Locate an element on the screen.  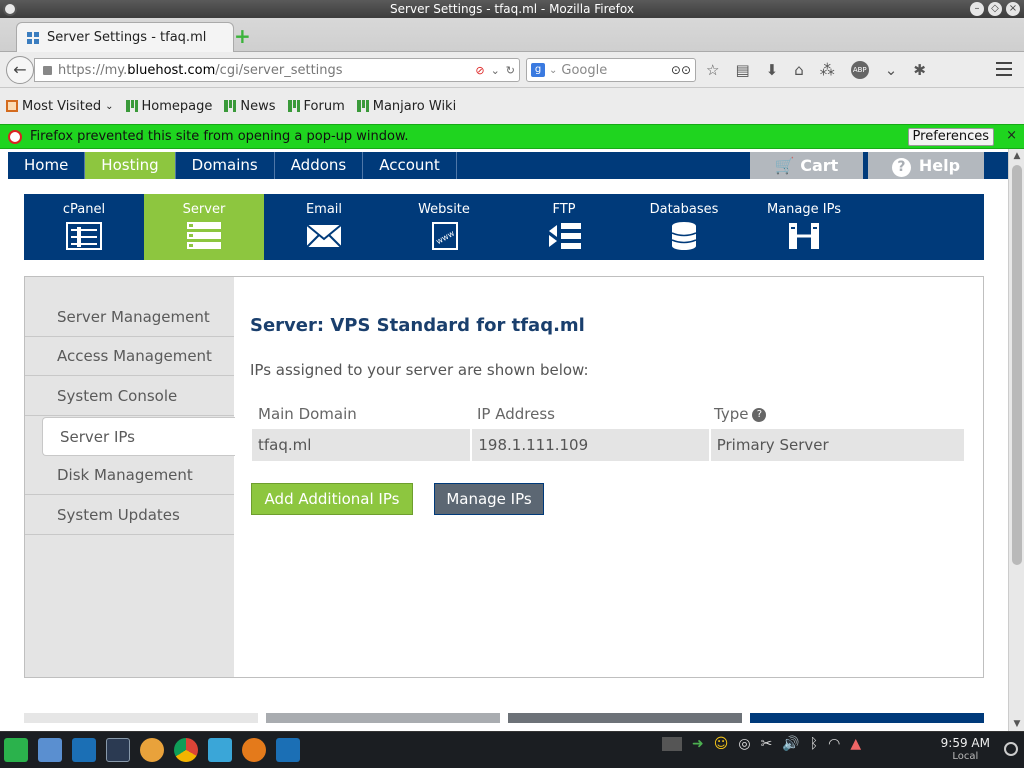
help-button: ? Help is located at coordinates (926, 165).